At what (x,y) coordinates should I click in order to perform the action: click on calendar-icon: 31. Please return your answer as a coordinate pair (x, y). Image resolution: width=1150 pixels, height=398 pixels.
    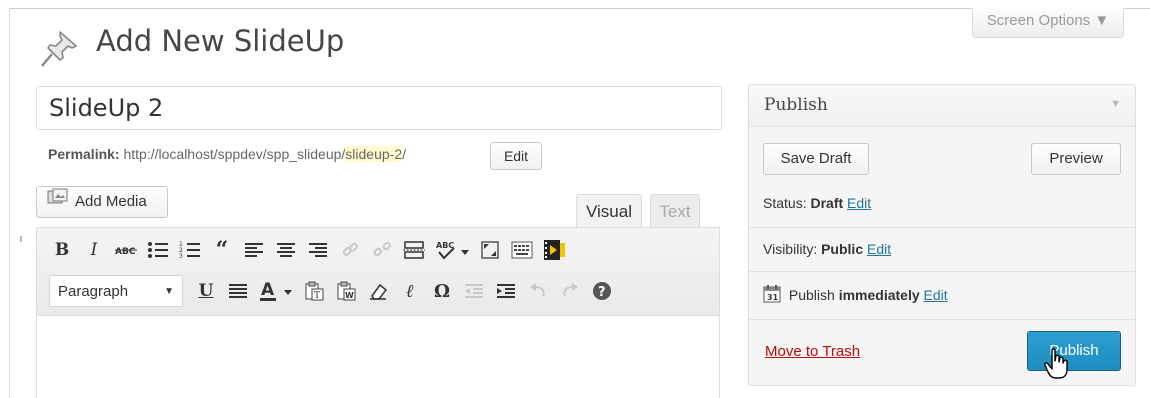
    Looking at the image, I should click on (772, 295).